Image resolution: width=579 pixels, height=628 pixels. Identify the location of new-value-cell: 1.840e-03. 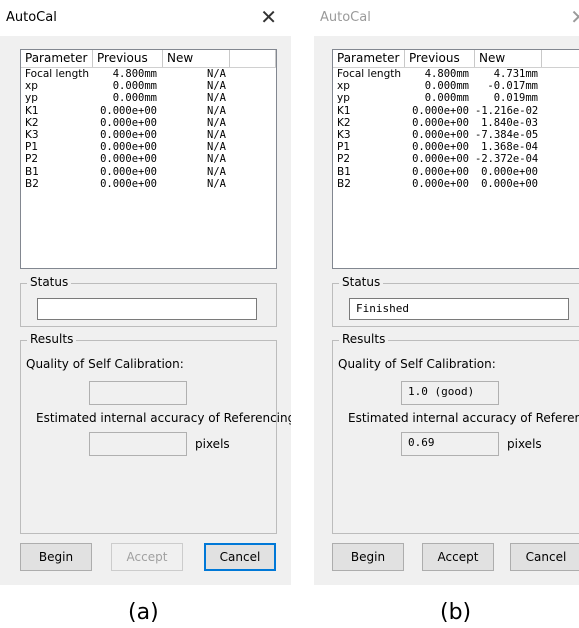
(509, 122).